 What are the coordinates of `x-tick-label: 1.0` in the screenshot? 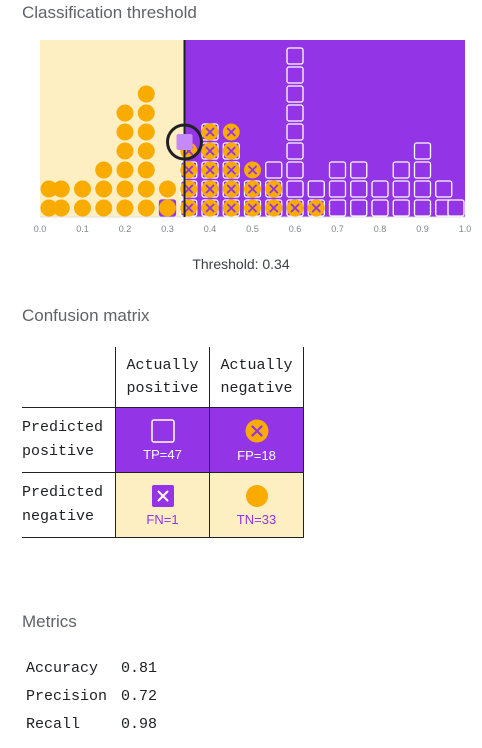 It's located at (465, 229).